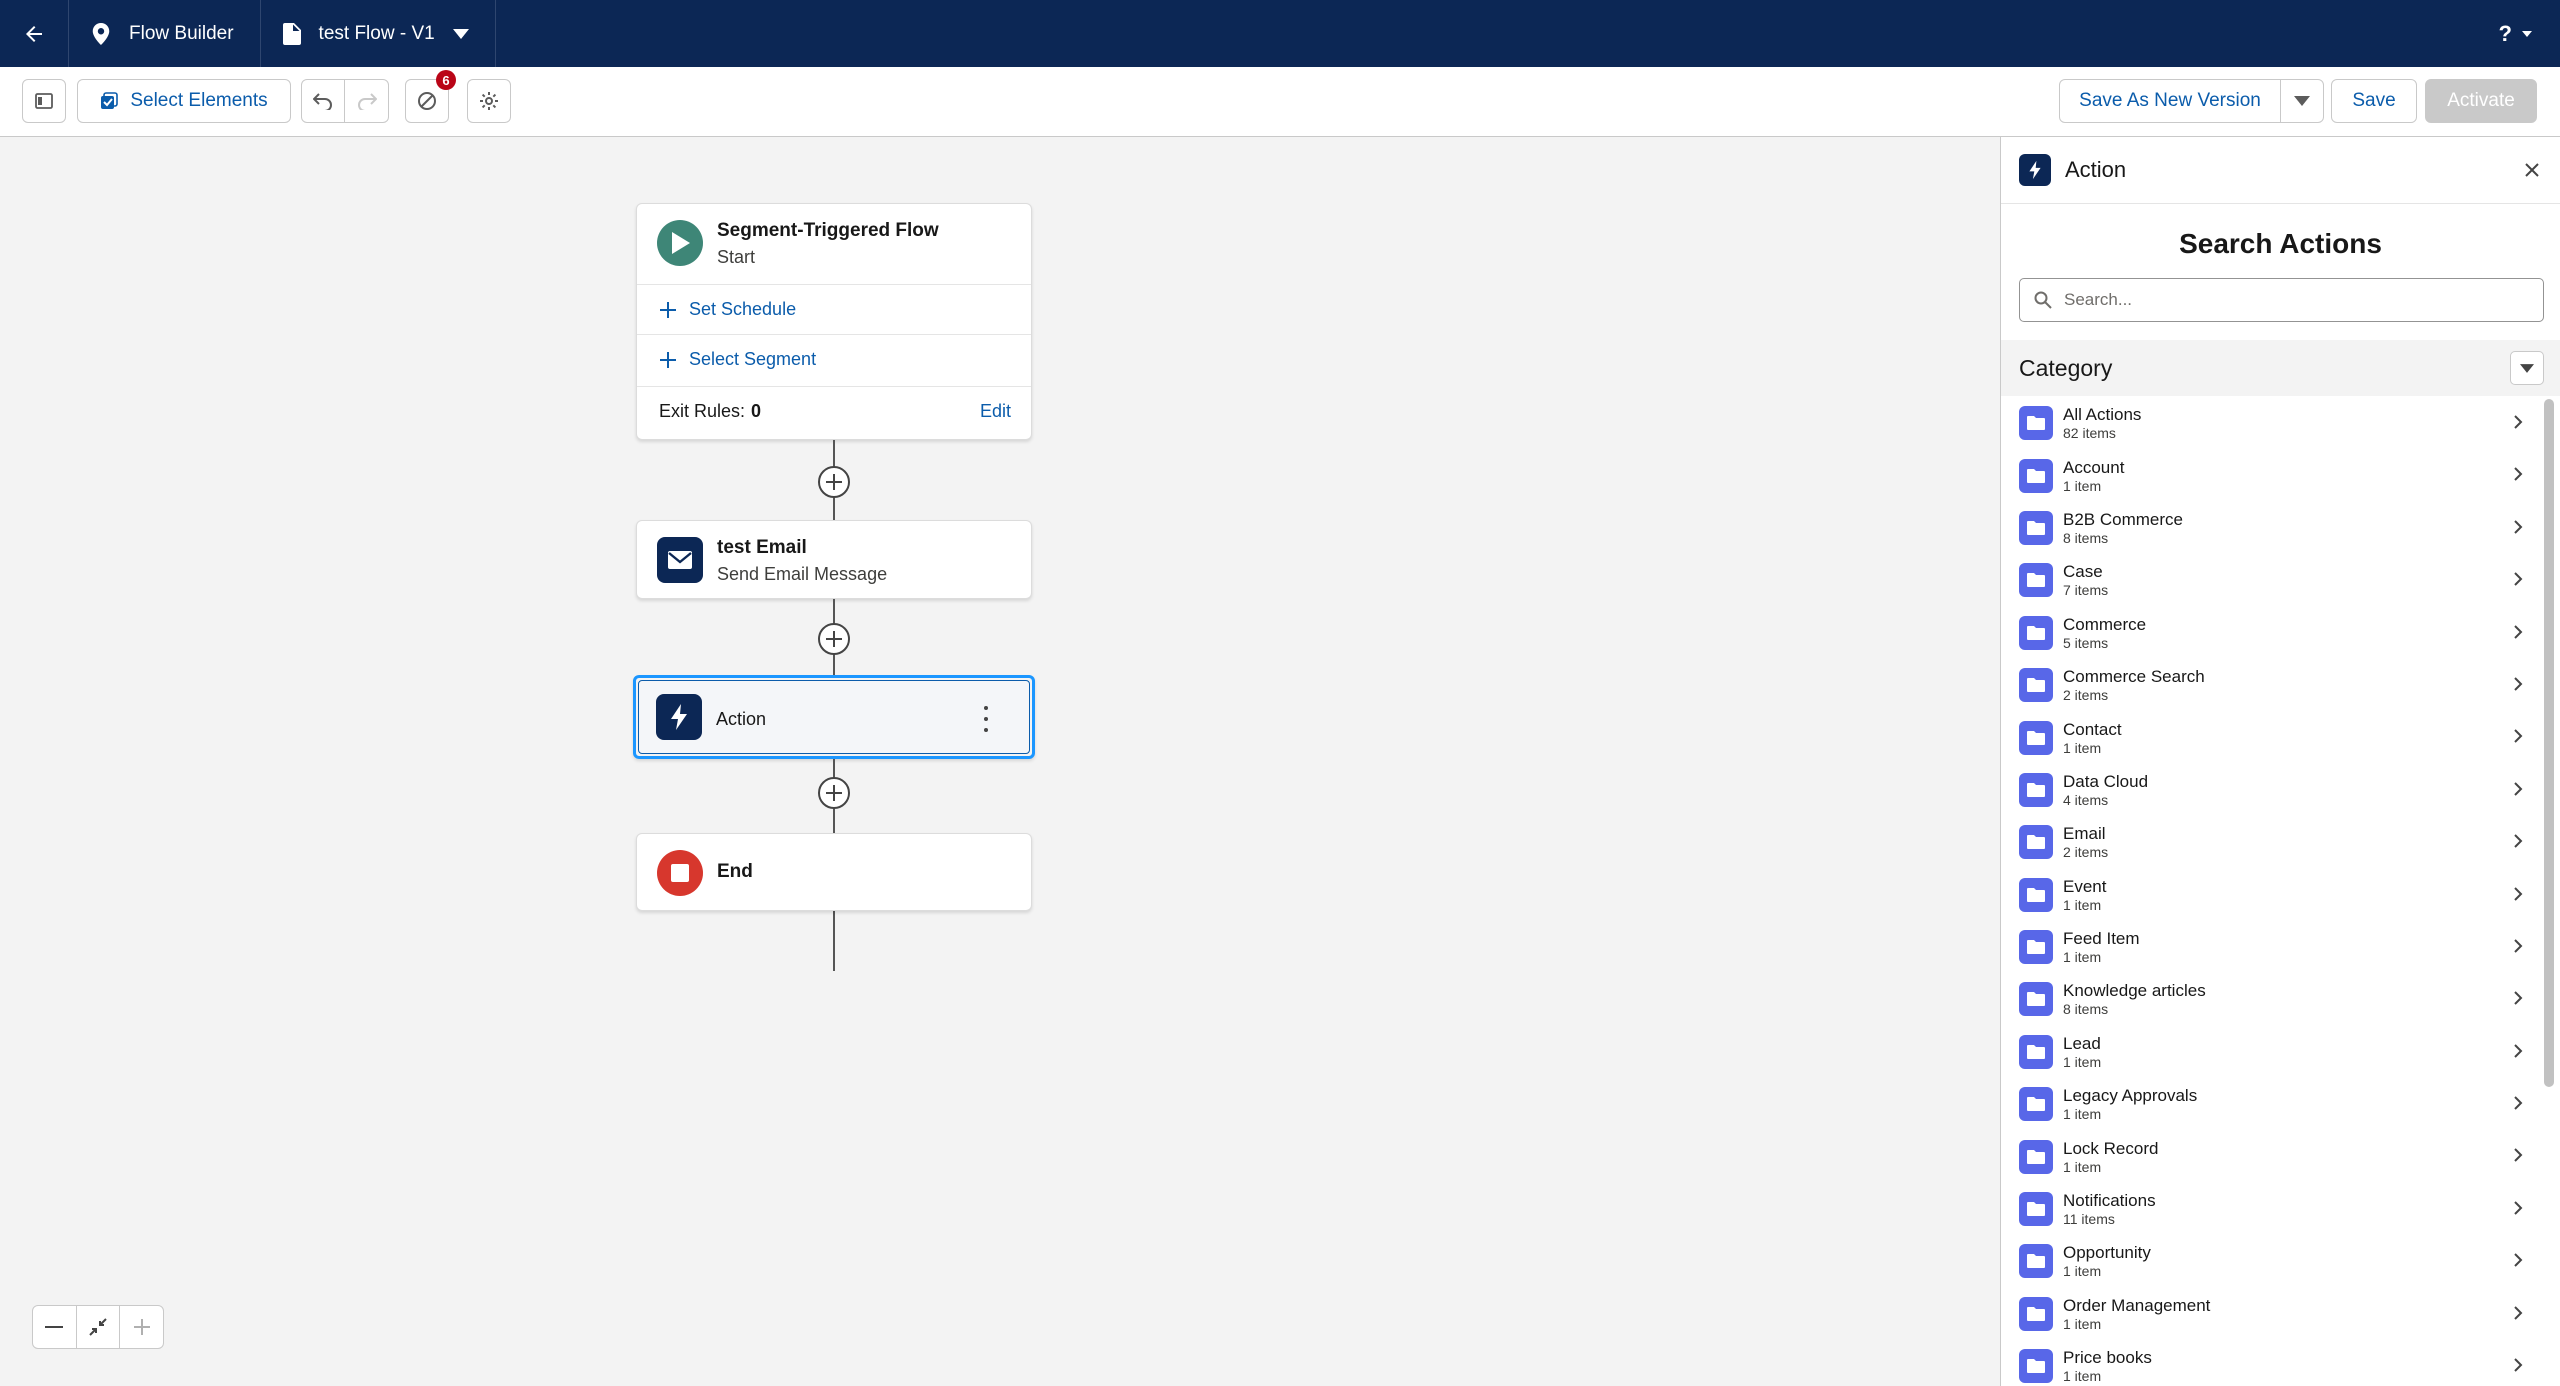  Describe the element at coordinates (110, 100) in the screenshot. I see `select-icon` at that location.